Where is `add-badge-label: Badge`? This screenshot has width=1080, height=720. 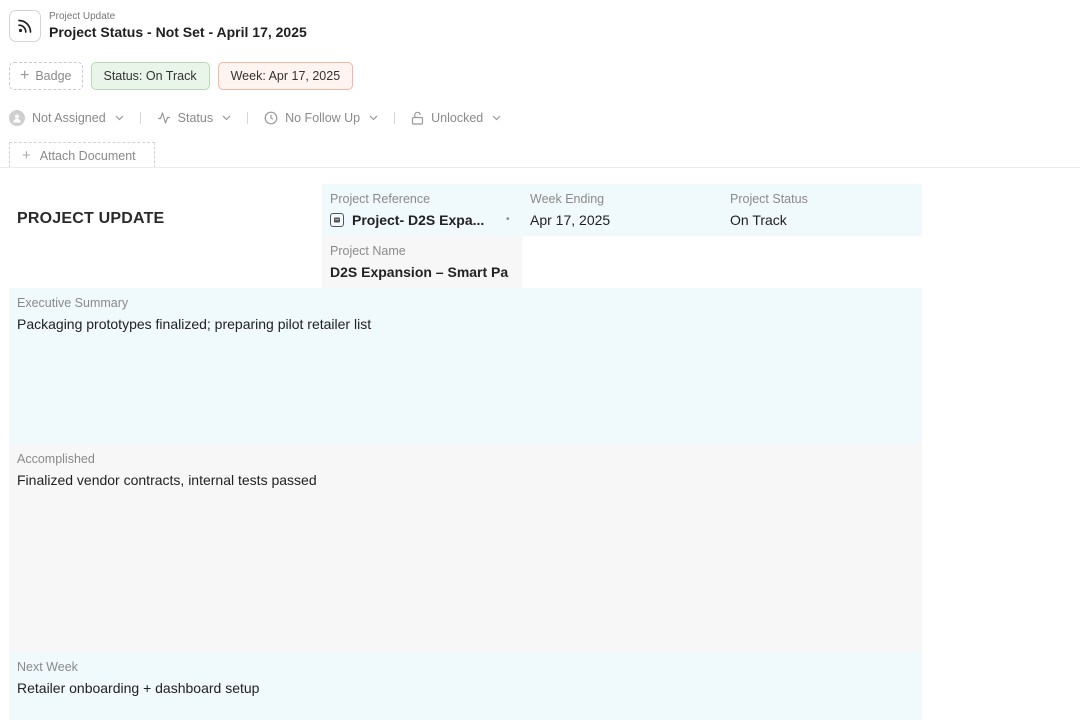
add-badge-label: Badge is located at coordinates (53, 76).